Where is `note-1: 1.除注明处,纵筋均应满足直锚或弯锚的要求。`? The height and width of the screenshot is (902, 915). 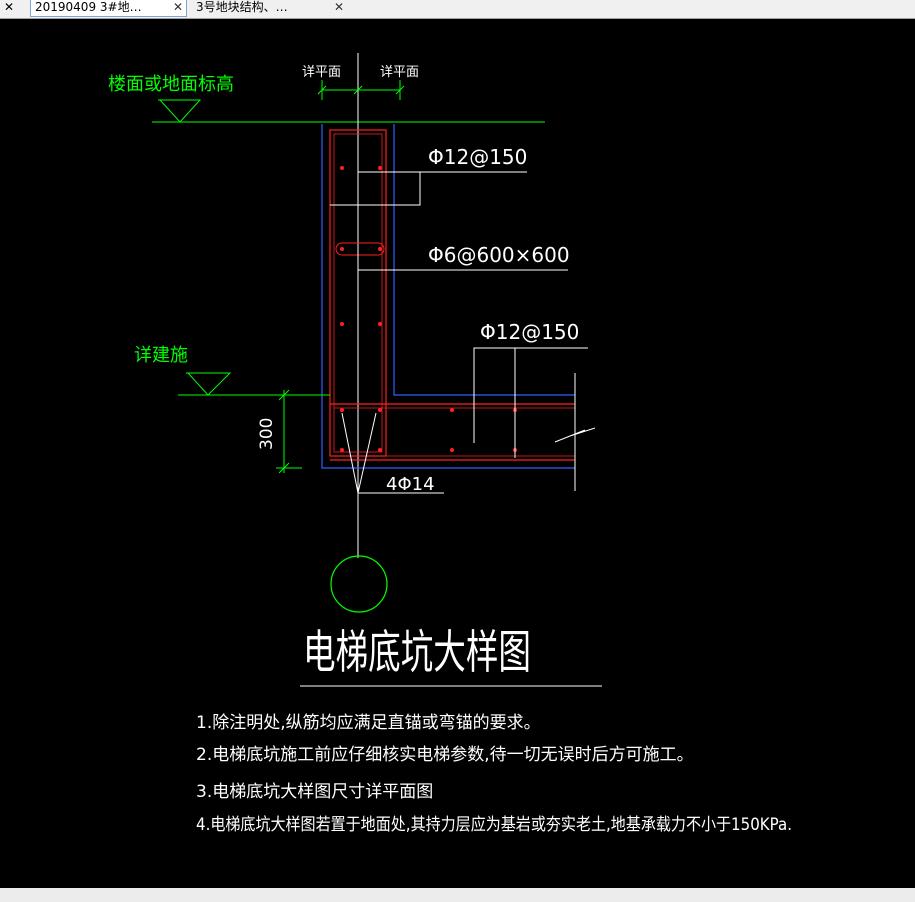 note-1: 1.除注明处,纵筋均应满足直锚或弯锚的要求。 is located at coordinates (368, 723).